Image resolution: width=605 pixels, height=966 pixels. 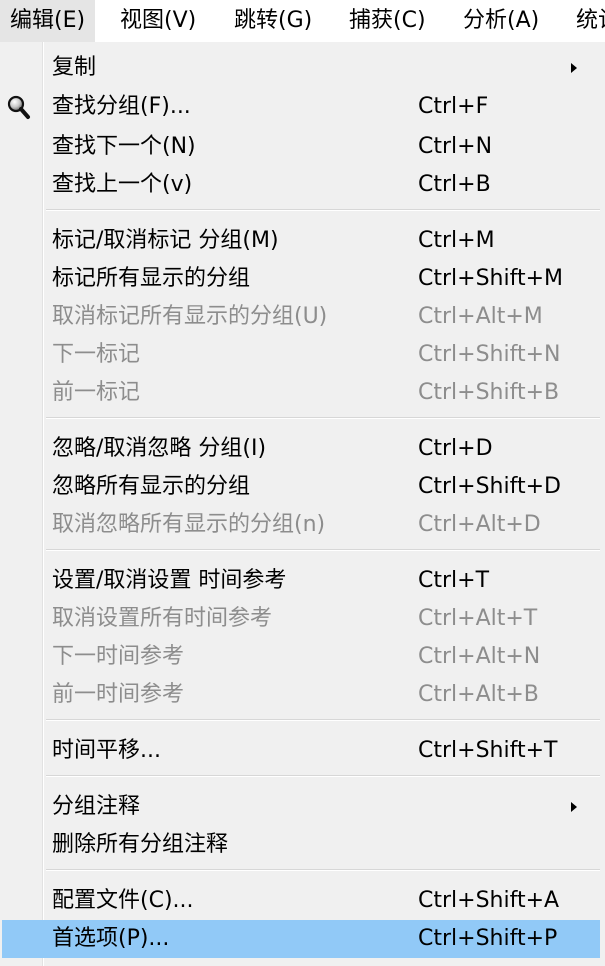 What do you see at coordinates (478, 618) in the screenshot?
I see `menu-item-shortcut: Ctrl+Alt+T` at bounding box center [478, 618].